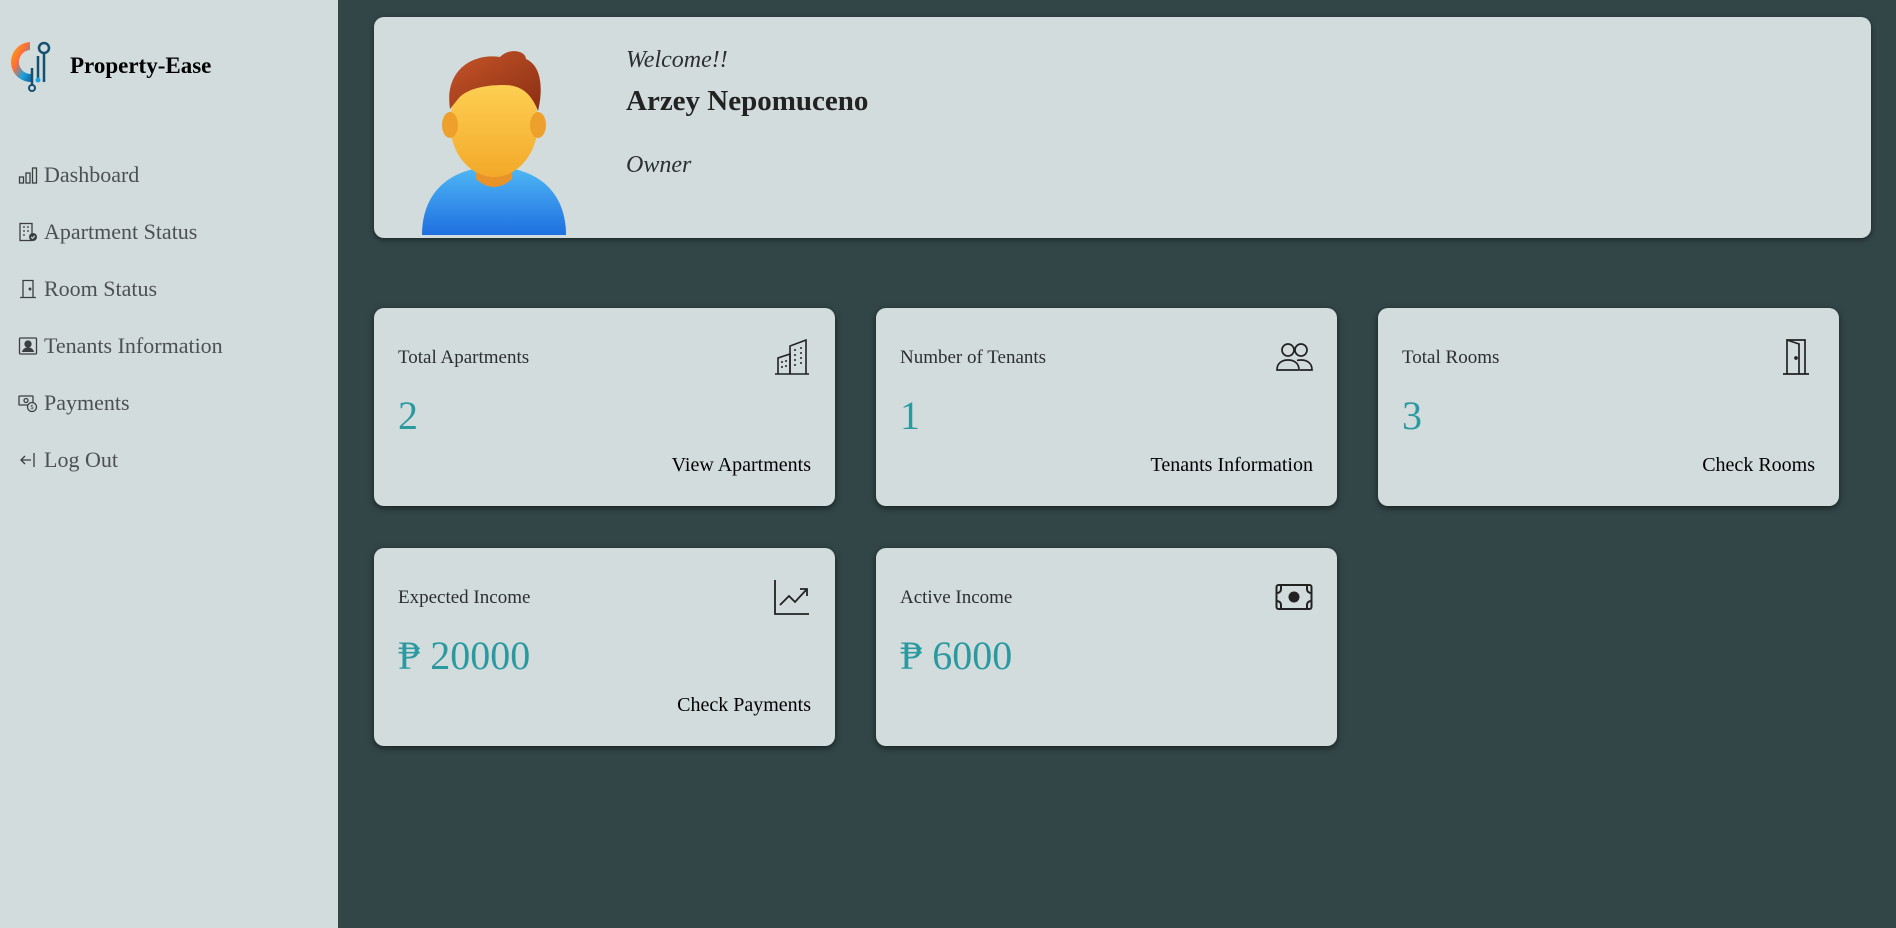 This screenshot has width=1896, height=928. I want to click on stat-card-expected-income: Expected Income ₱ 20000 Check Payments, so click(604, 647).